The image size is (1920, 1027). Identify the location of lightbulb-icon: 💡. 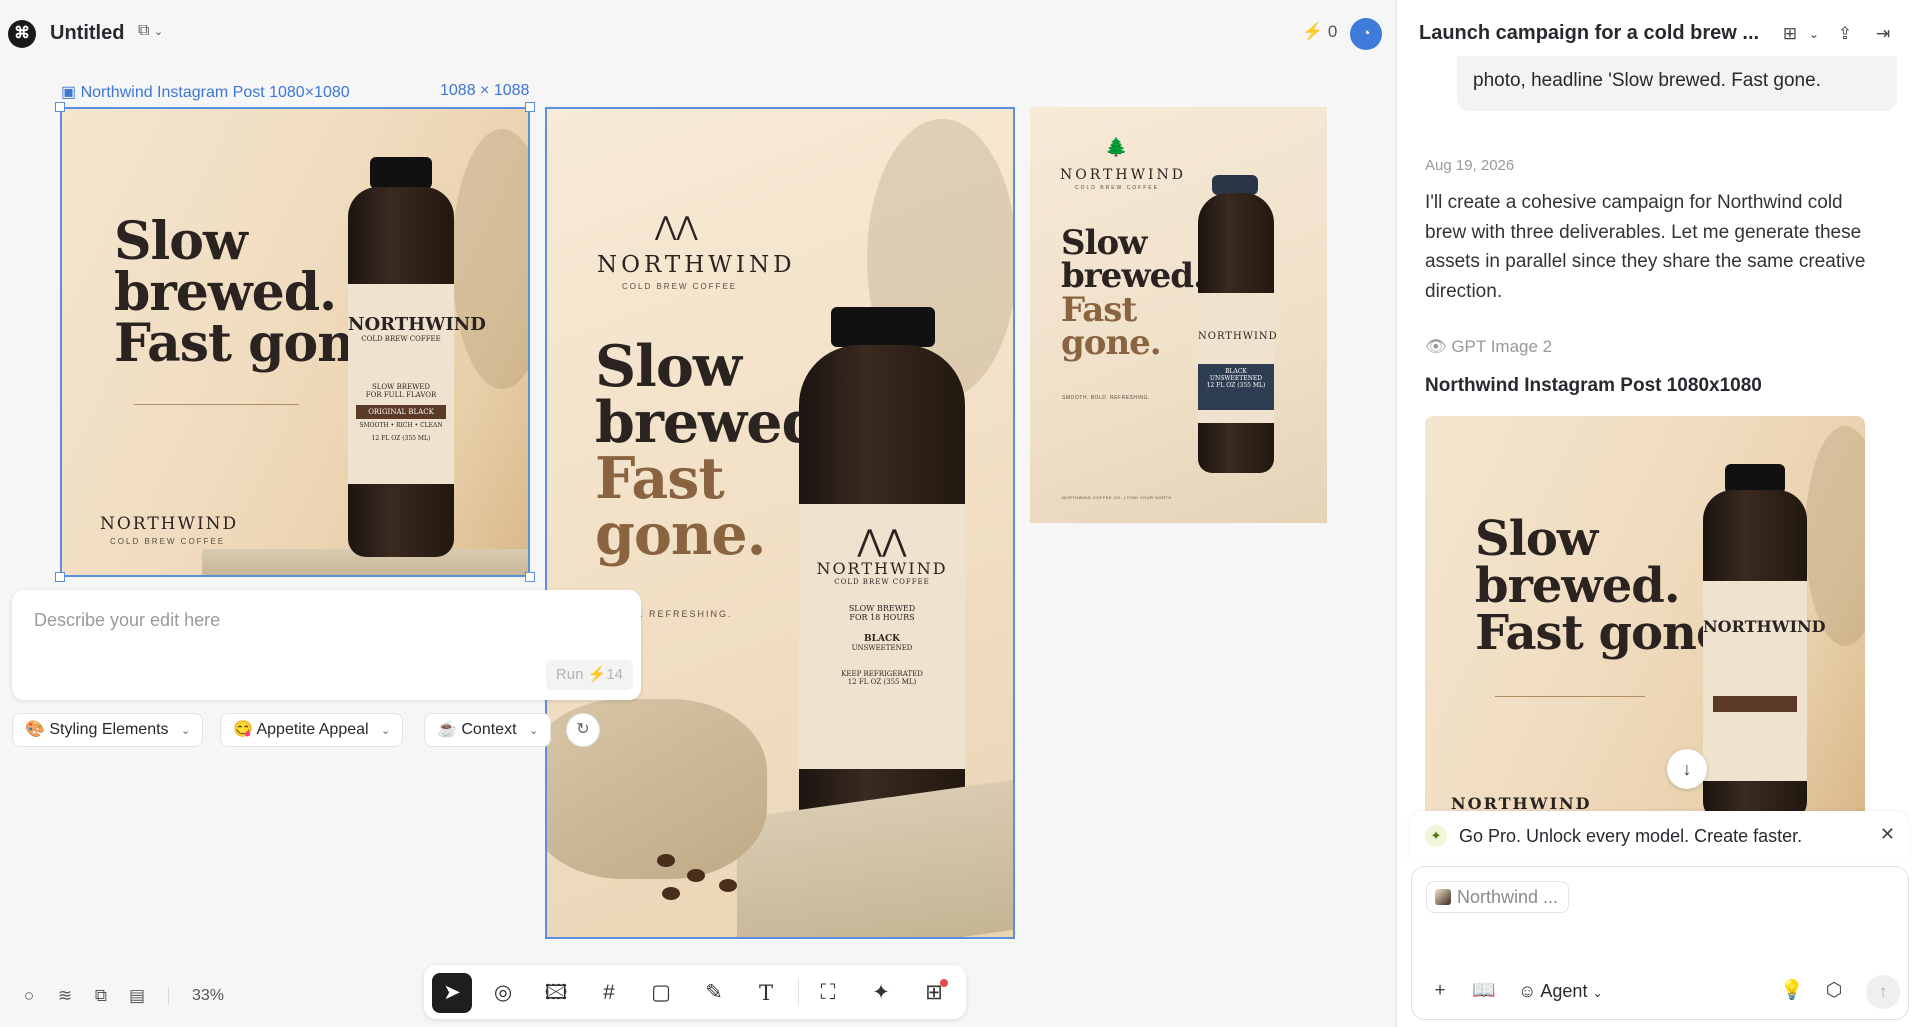
(1792, 991).